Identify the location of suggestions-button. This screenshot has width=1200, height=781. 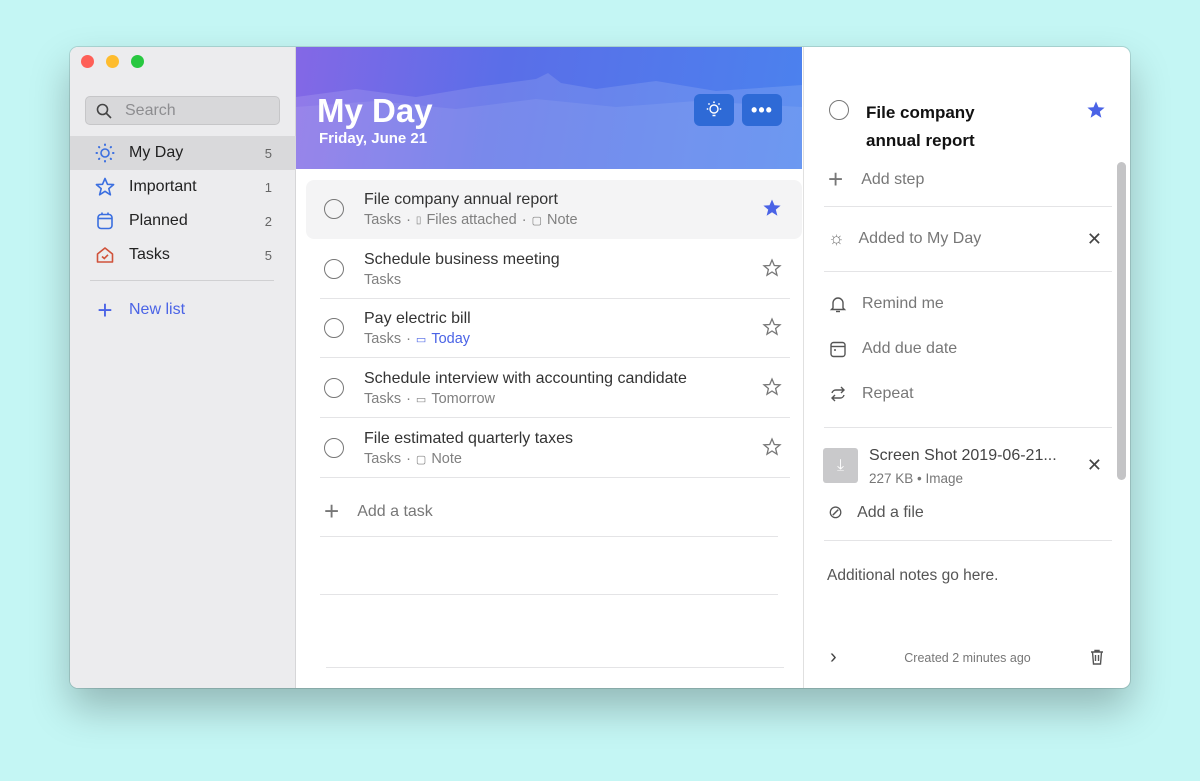
(714, 110).